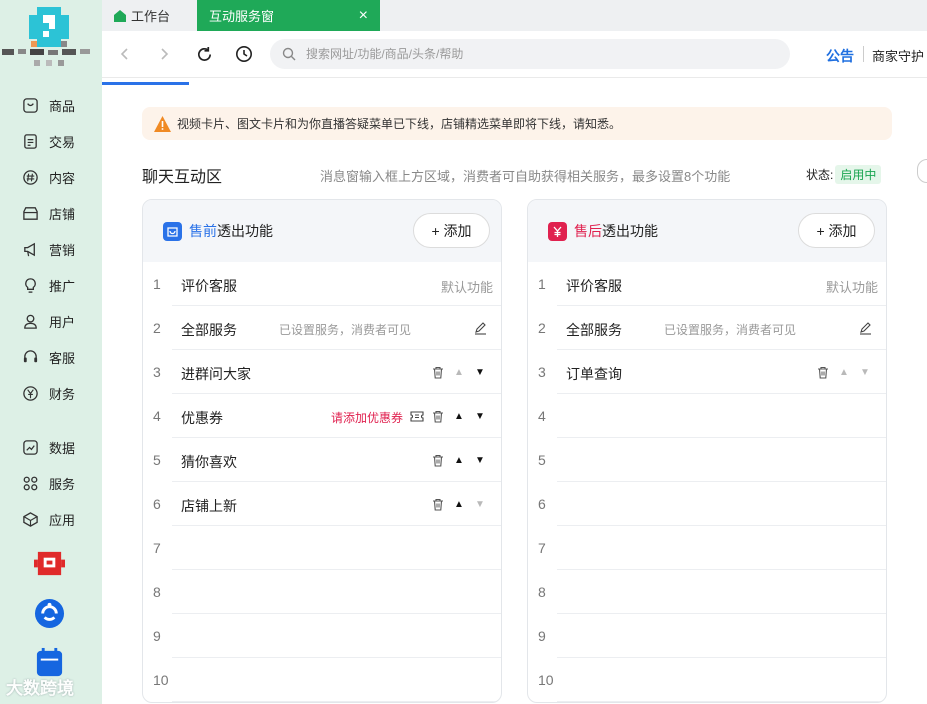  Describe the element at coordinates (149, 15) in the screenshot. I see `tab-workbench: 工作台` at that location.